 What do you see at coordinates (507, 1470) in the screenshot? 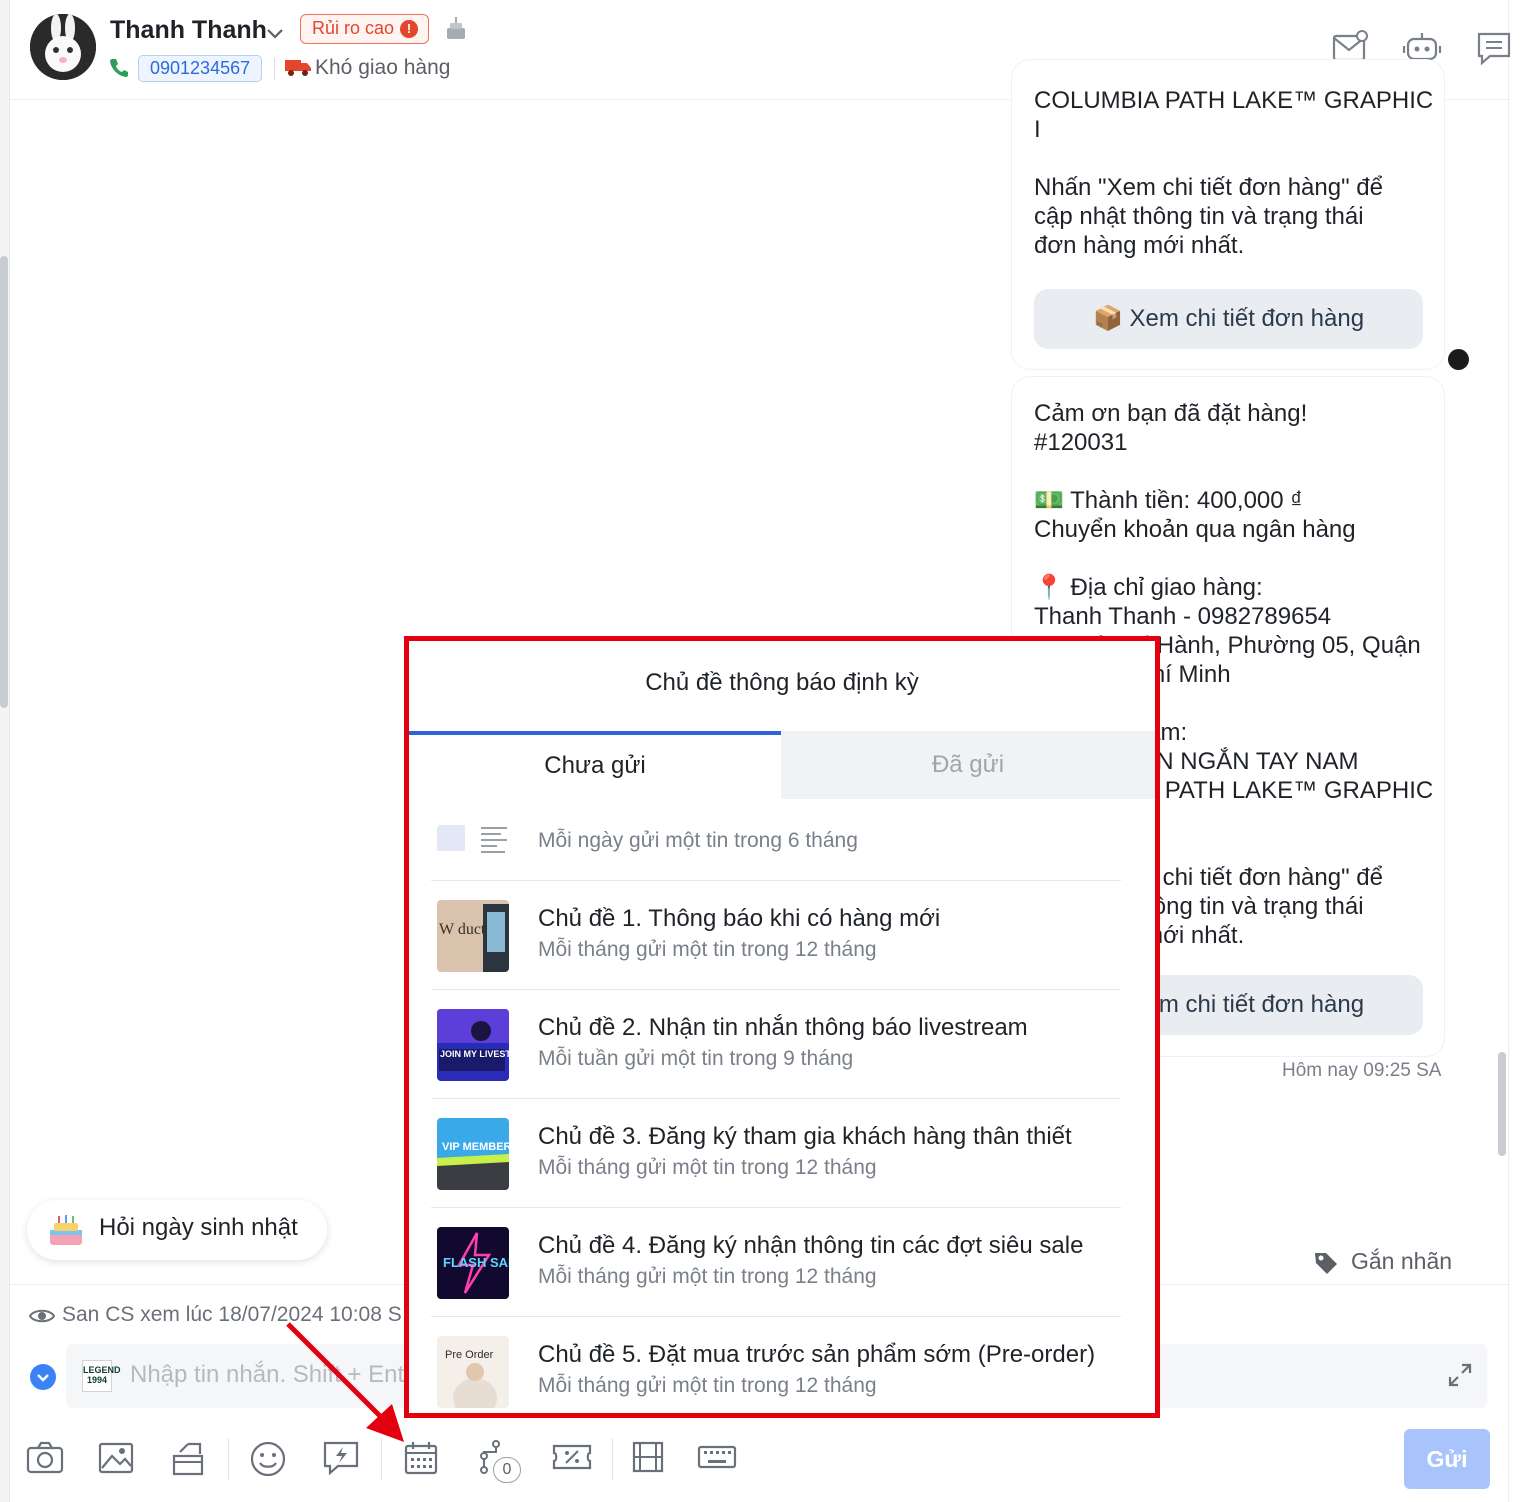
I see `flow-count-badge: 0` at bounding box center [507, 1470].